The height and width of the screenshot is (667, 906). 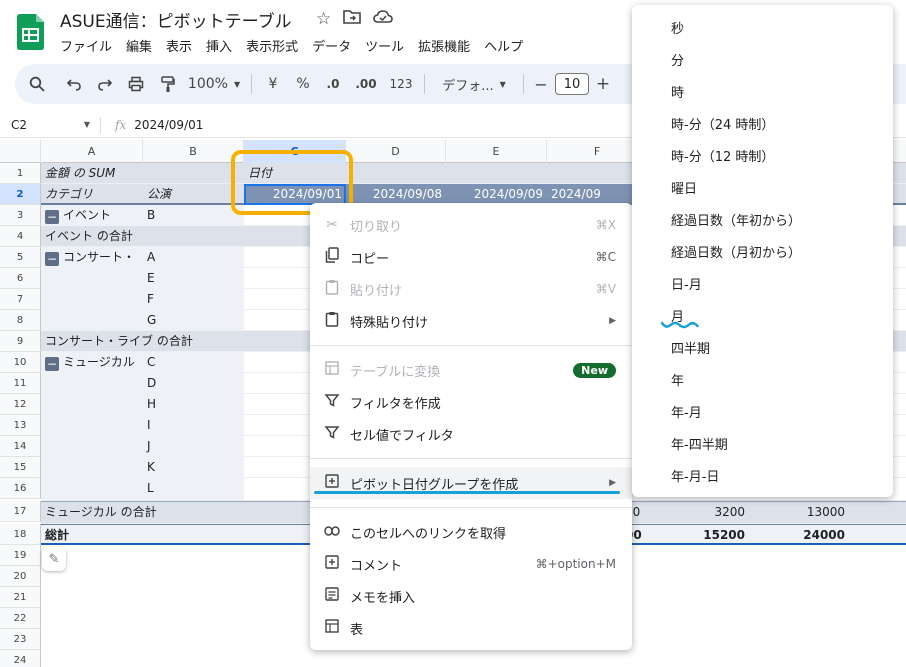 I want to click on submenu-item-year: 年, so click(x=762, y=379).